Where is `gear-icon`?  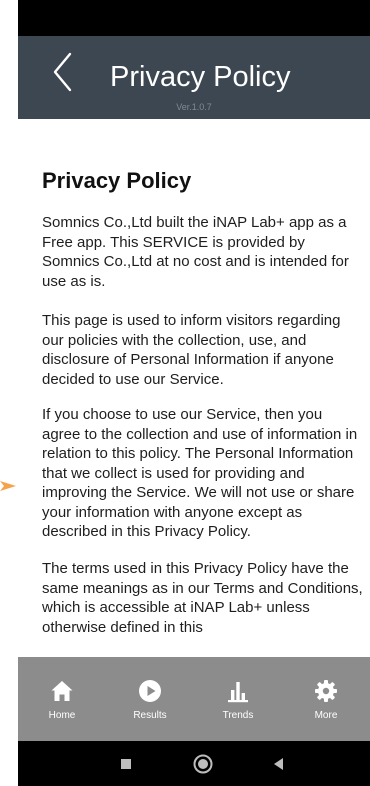 gear-icon is located at coordinates (326, 691).